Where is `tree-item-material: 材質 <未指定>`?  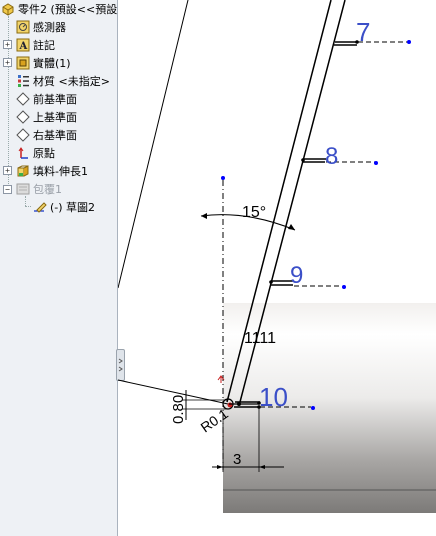 tree-item-material: 材質 <未指定> is located at coordinates (63, 80).